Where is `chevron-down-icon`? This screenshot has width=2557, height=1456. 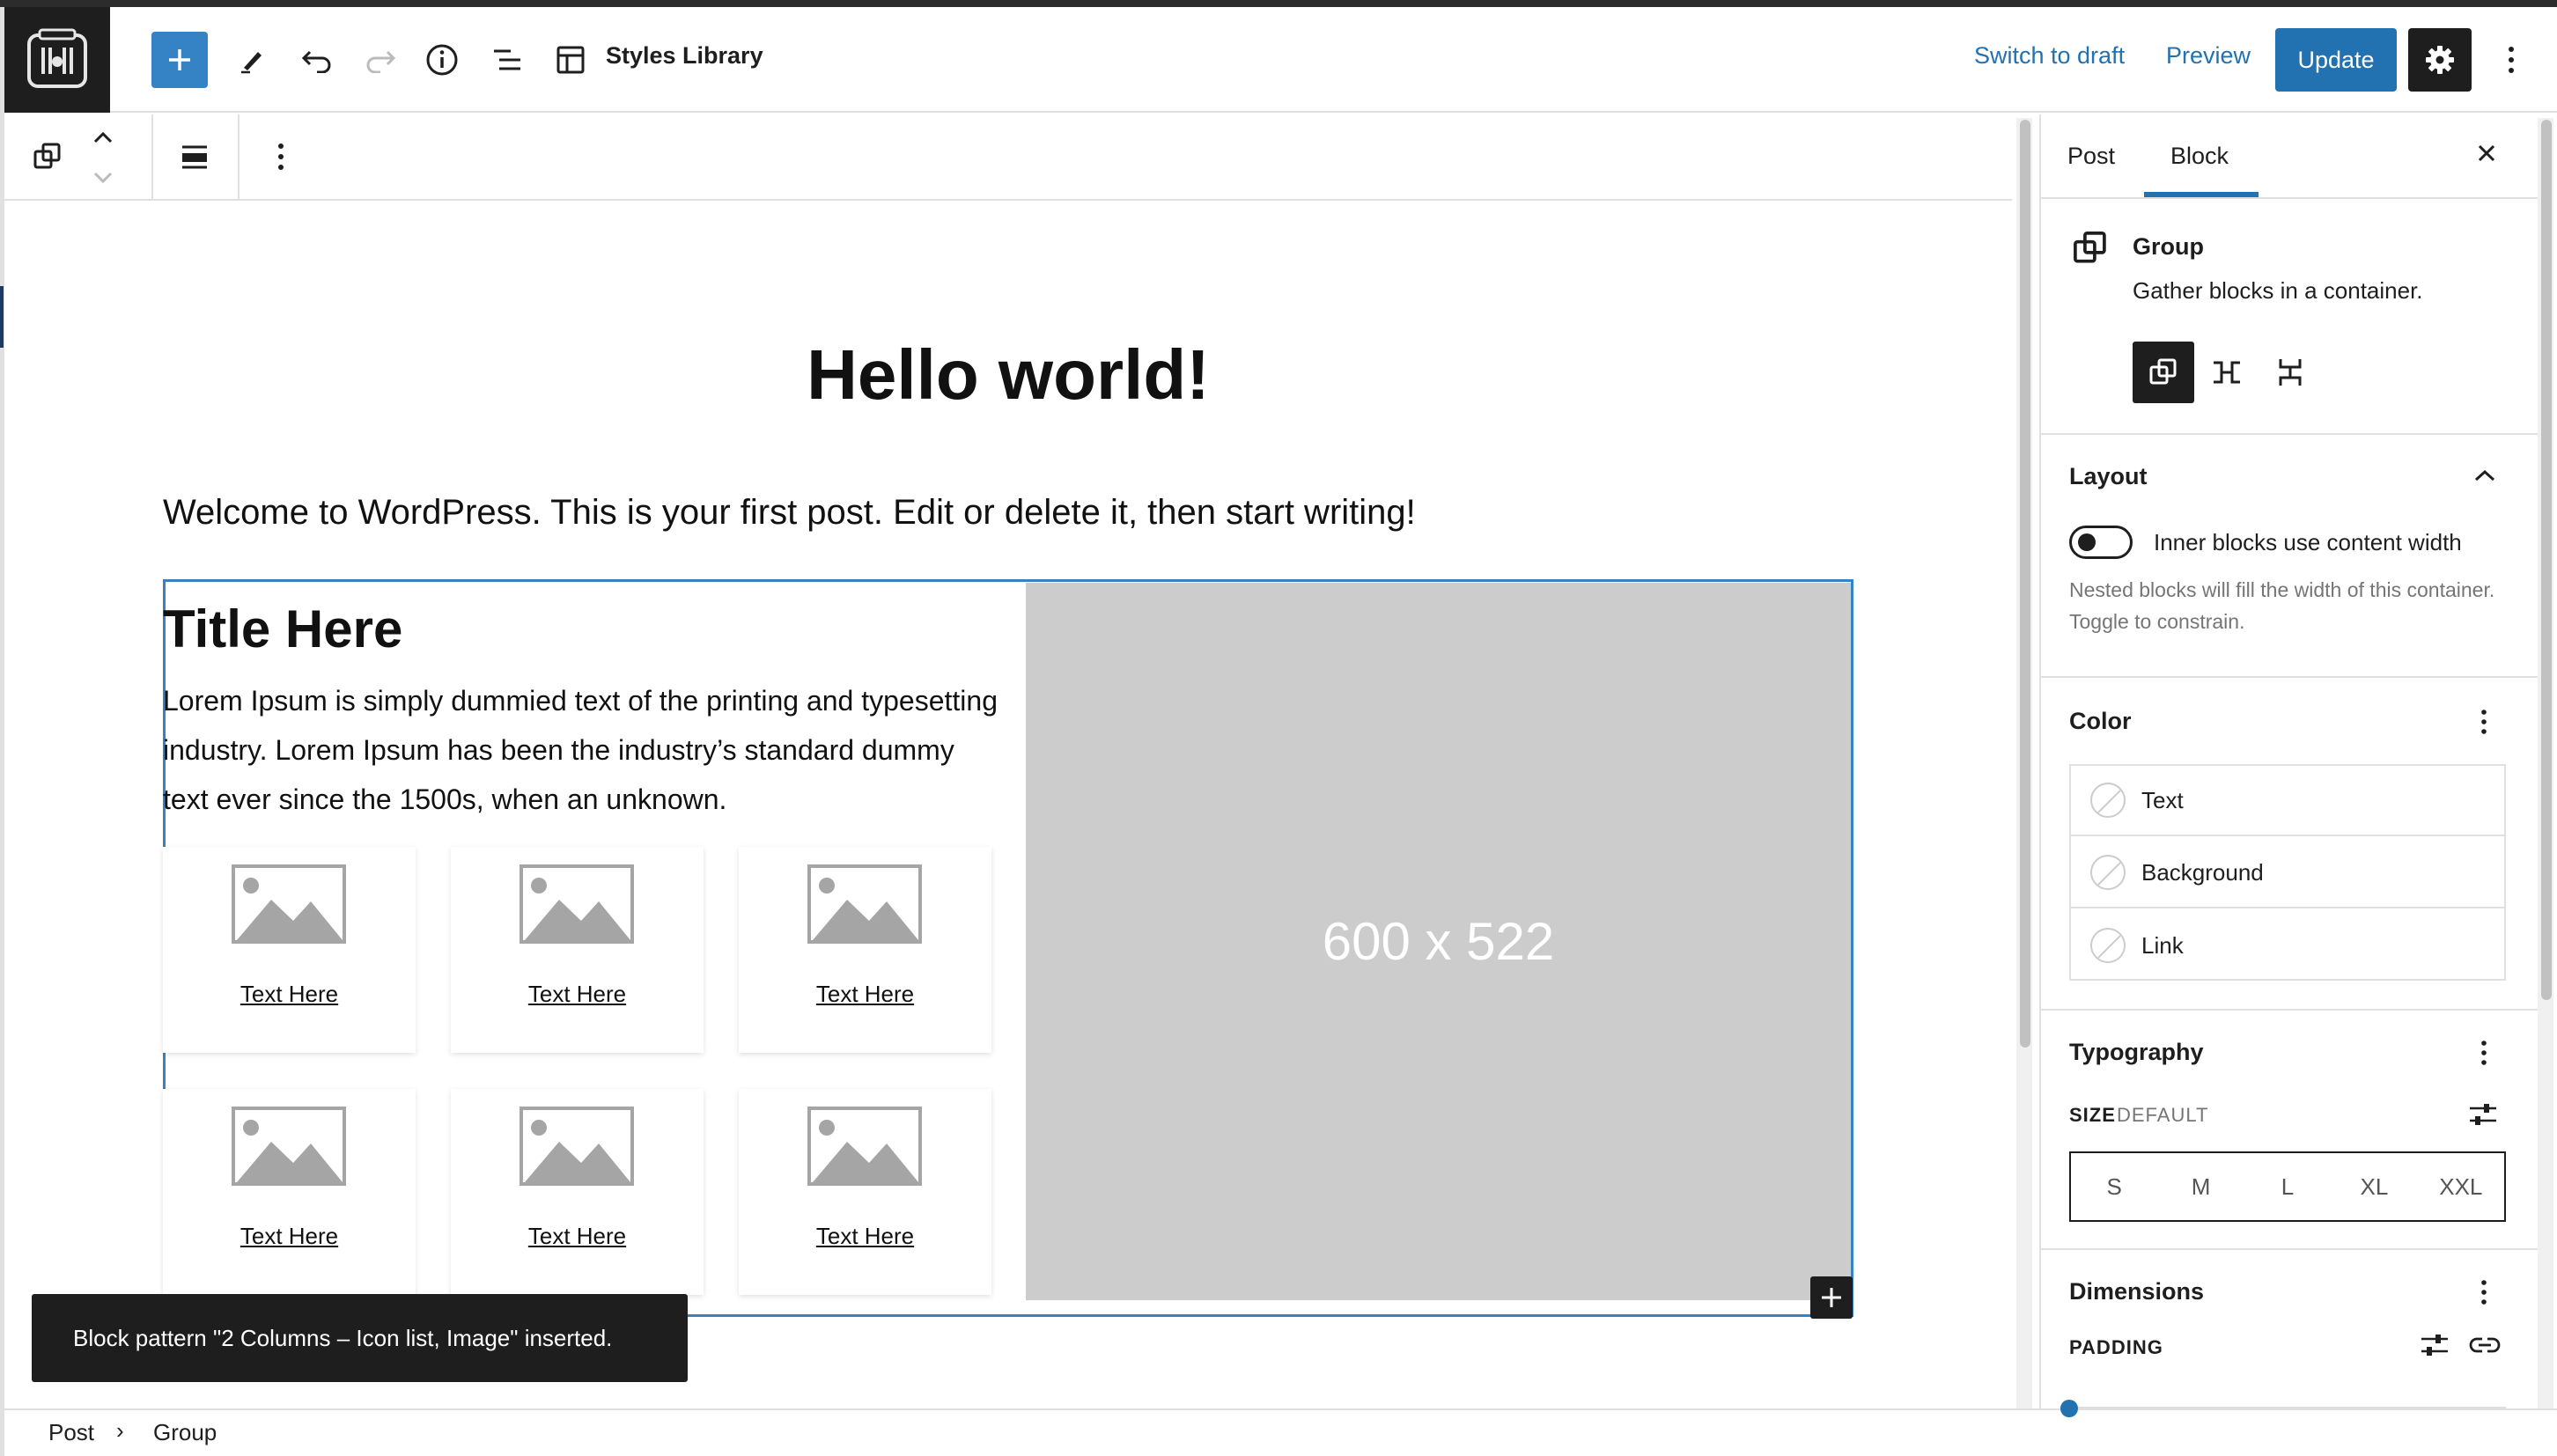 chevron-down-icon is located at coordinates (103, 178).